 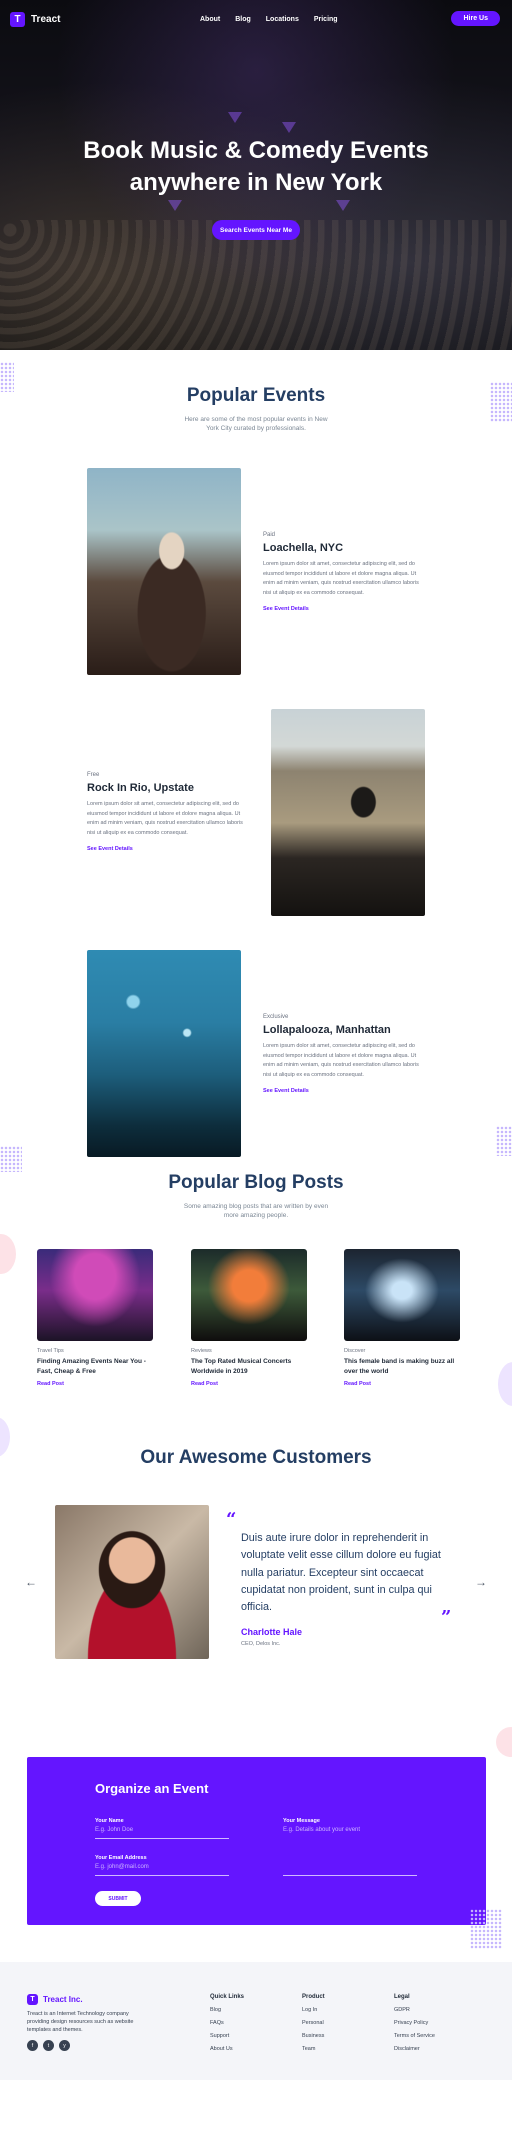 What do you see at coordinates (272, 1632) in the screenshot?
I see `customer-name: Charlotte Hale` at bounding box center [272, 1632].